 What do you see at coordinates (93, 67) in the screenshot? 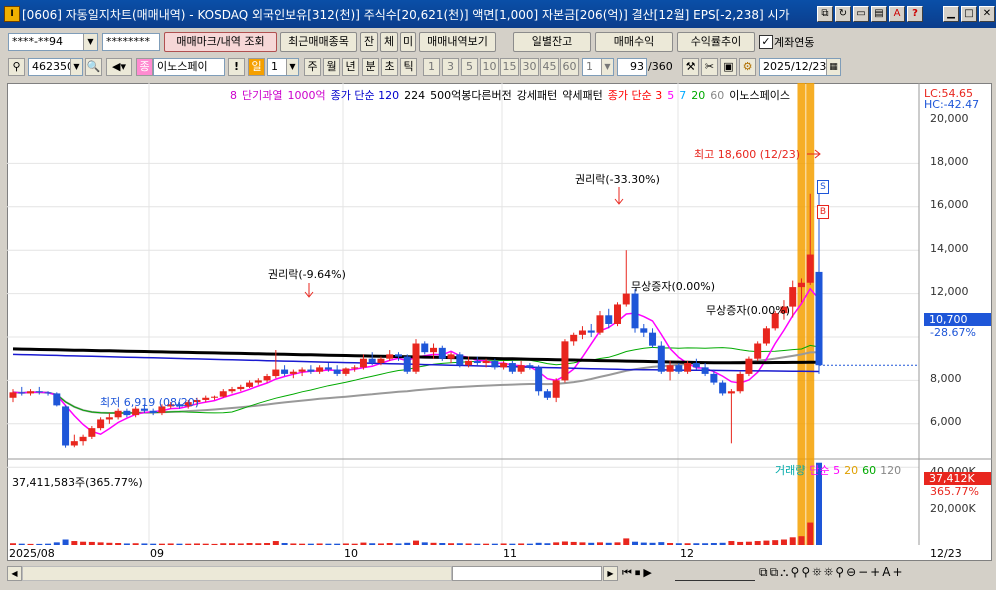
I see `magnifier-icon: 🔍` at bounding box center [93, 67].